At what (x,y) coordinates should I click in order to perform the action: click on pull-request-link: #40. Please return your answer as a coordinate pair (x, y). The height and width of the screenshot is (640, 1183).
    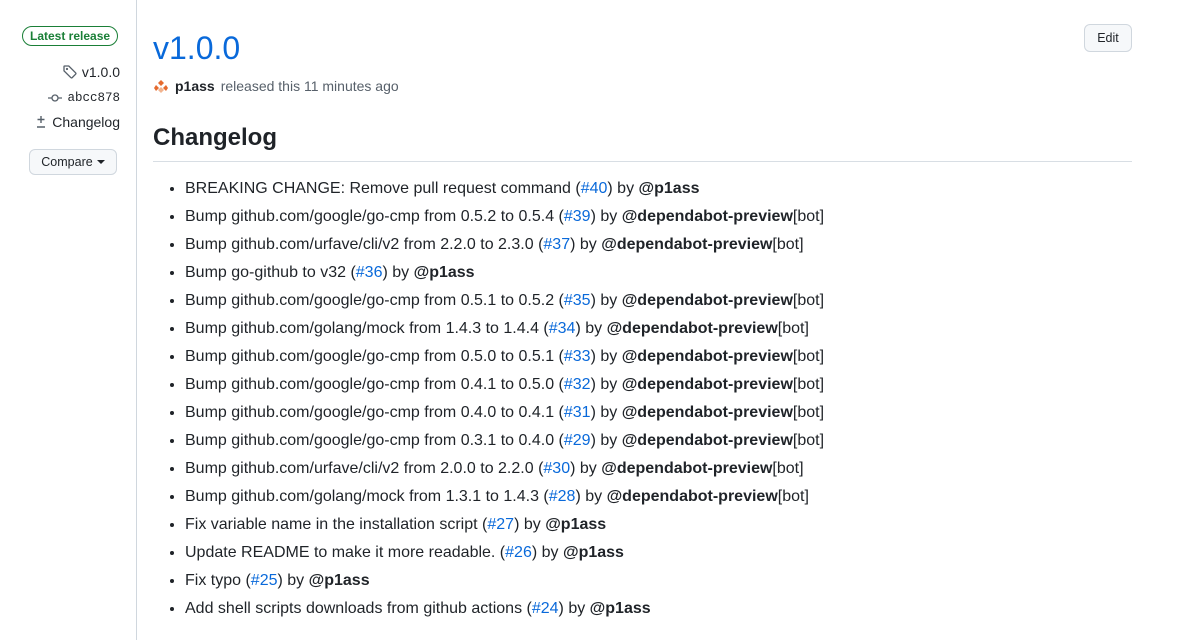
    Looking at the image, I should click on (594, 188).